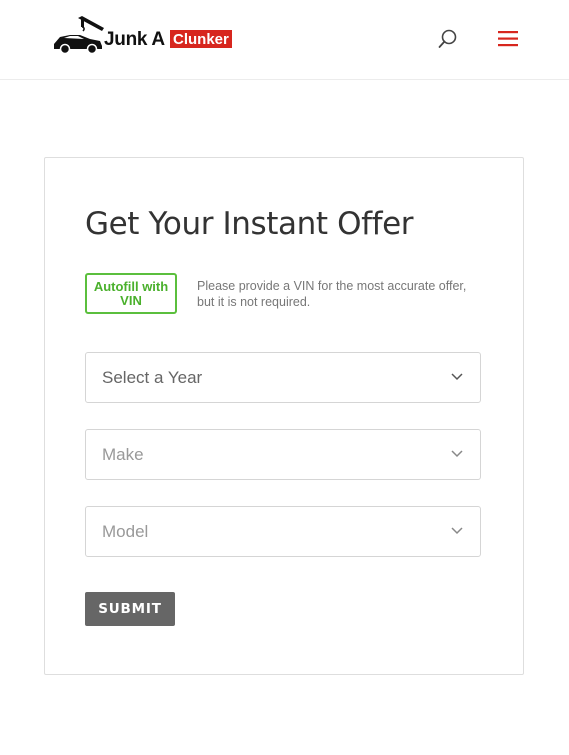 This screenshot has width=569, height=755. Describe the element at coordinates (201, 39) in the screenshot. I see `logo-badge: Clunker` at that location.